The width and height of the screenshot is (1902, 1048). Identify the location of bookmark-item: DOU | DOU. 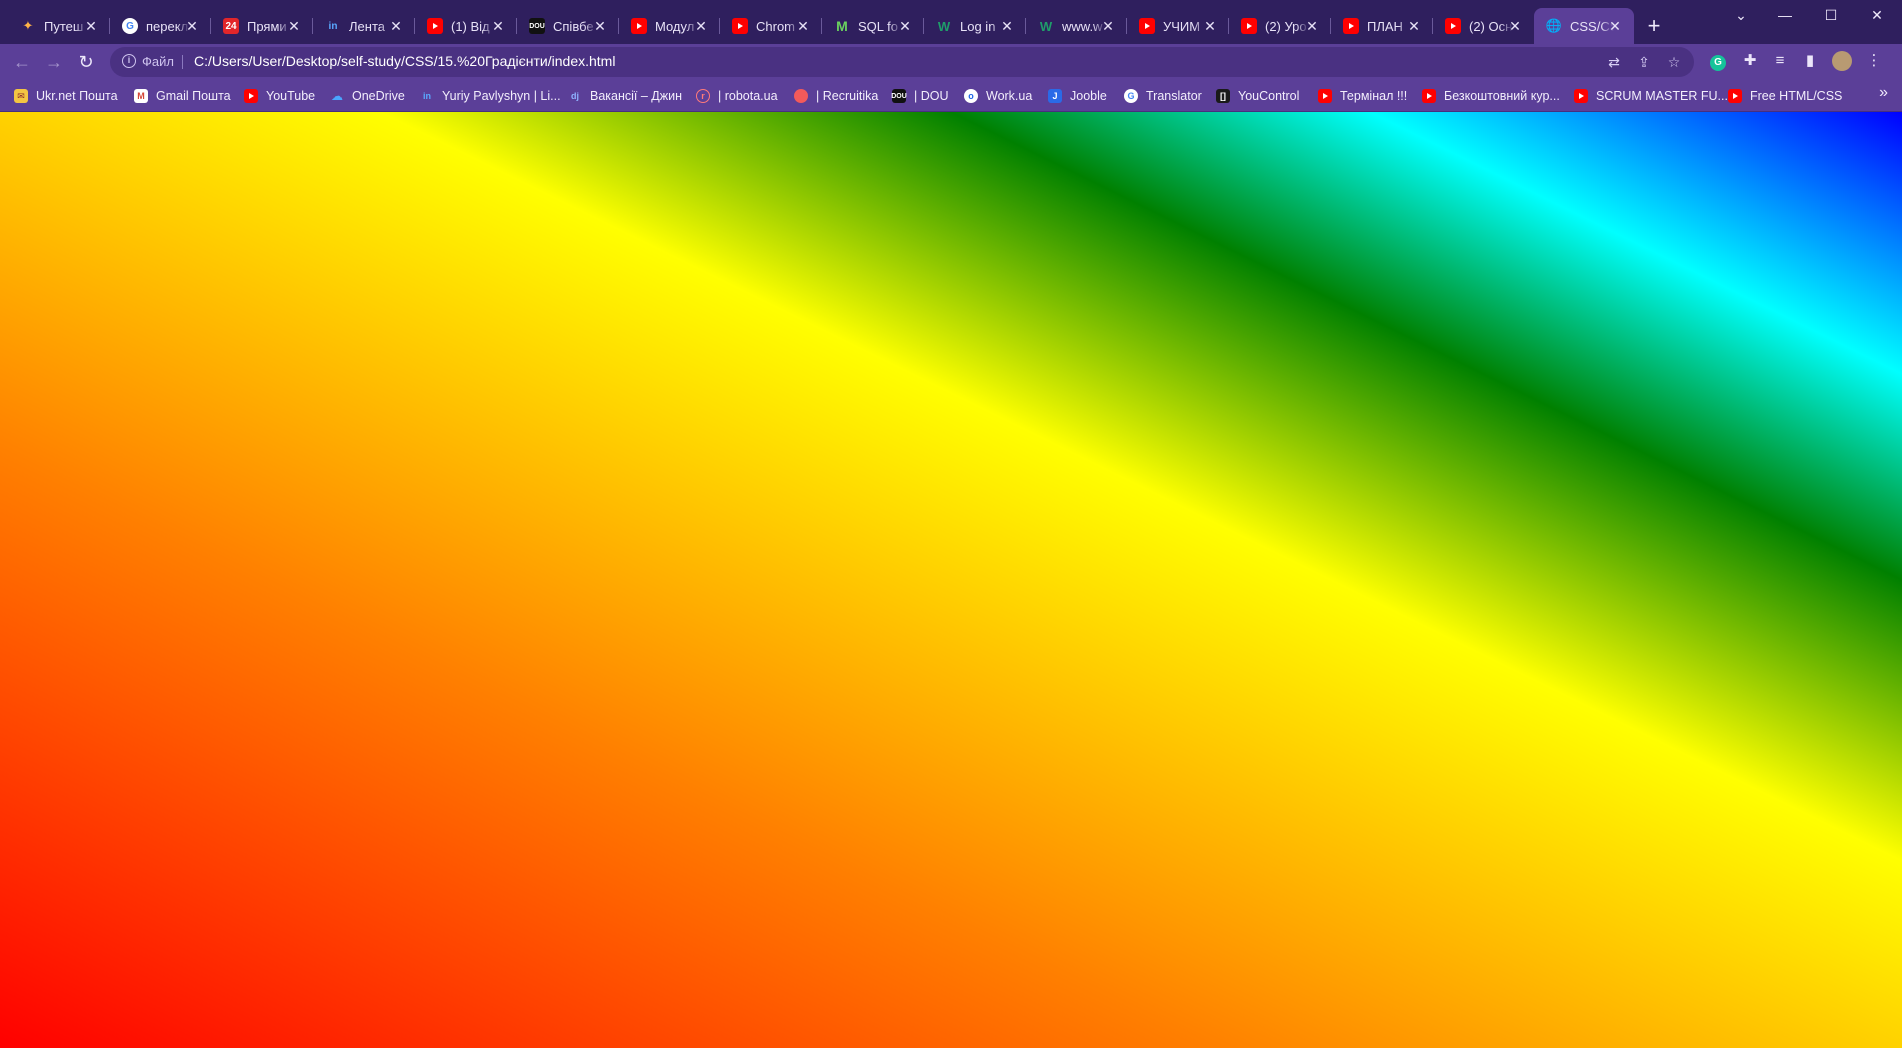
(920, 96).